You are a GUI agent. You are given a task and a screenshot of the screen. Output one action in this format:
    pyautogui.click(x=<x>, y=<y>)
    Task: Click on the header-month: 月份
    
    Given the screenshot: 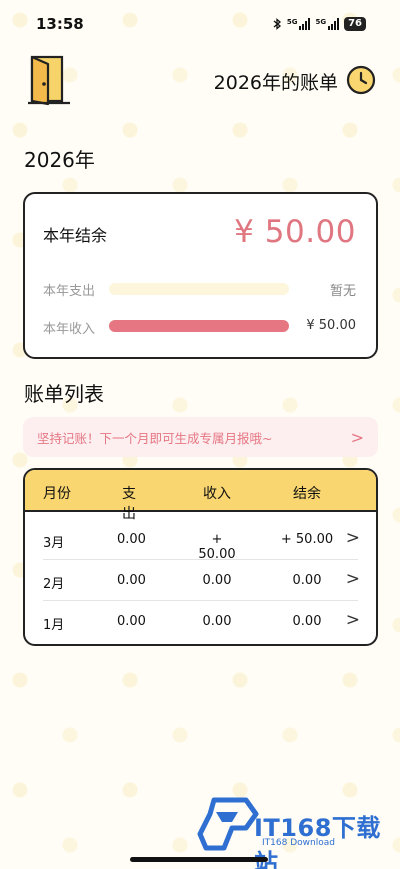 What is the action you would take?
    pyautogui.click(x=57, y=494)
    